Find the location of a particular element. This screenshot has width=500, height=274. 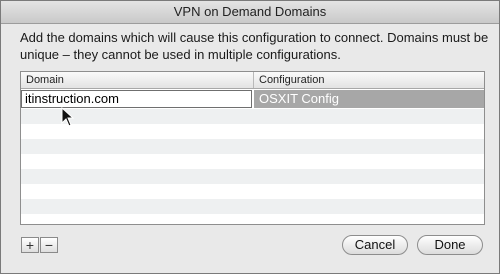

configuration-cell: OSXIT Config is located at coordinates (369, 99).